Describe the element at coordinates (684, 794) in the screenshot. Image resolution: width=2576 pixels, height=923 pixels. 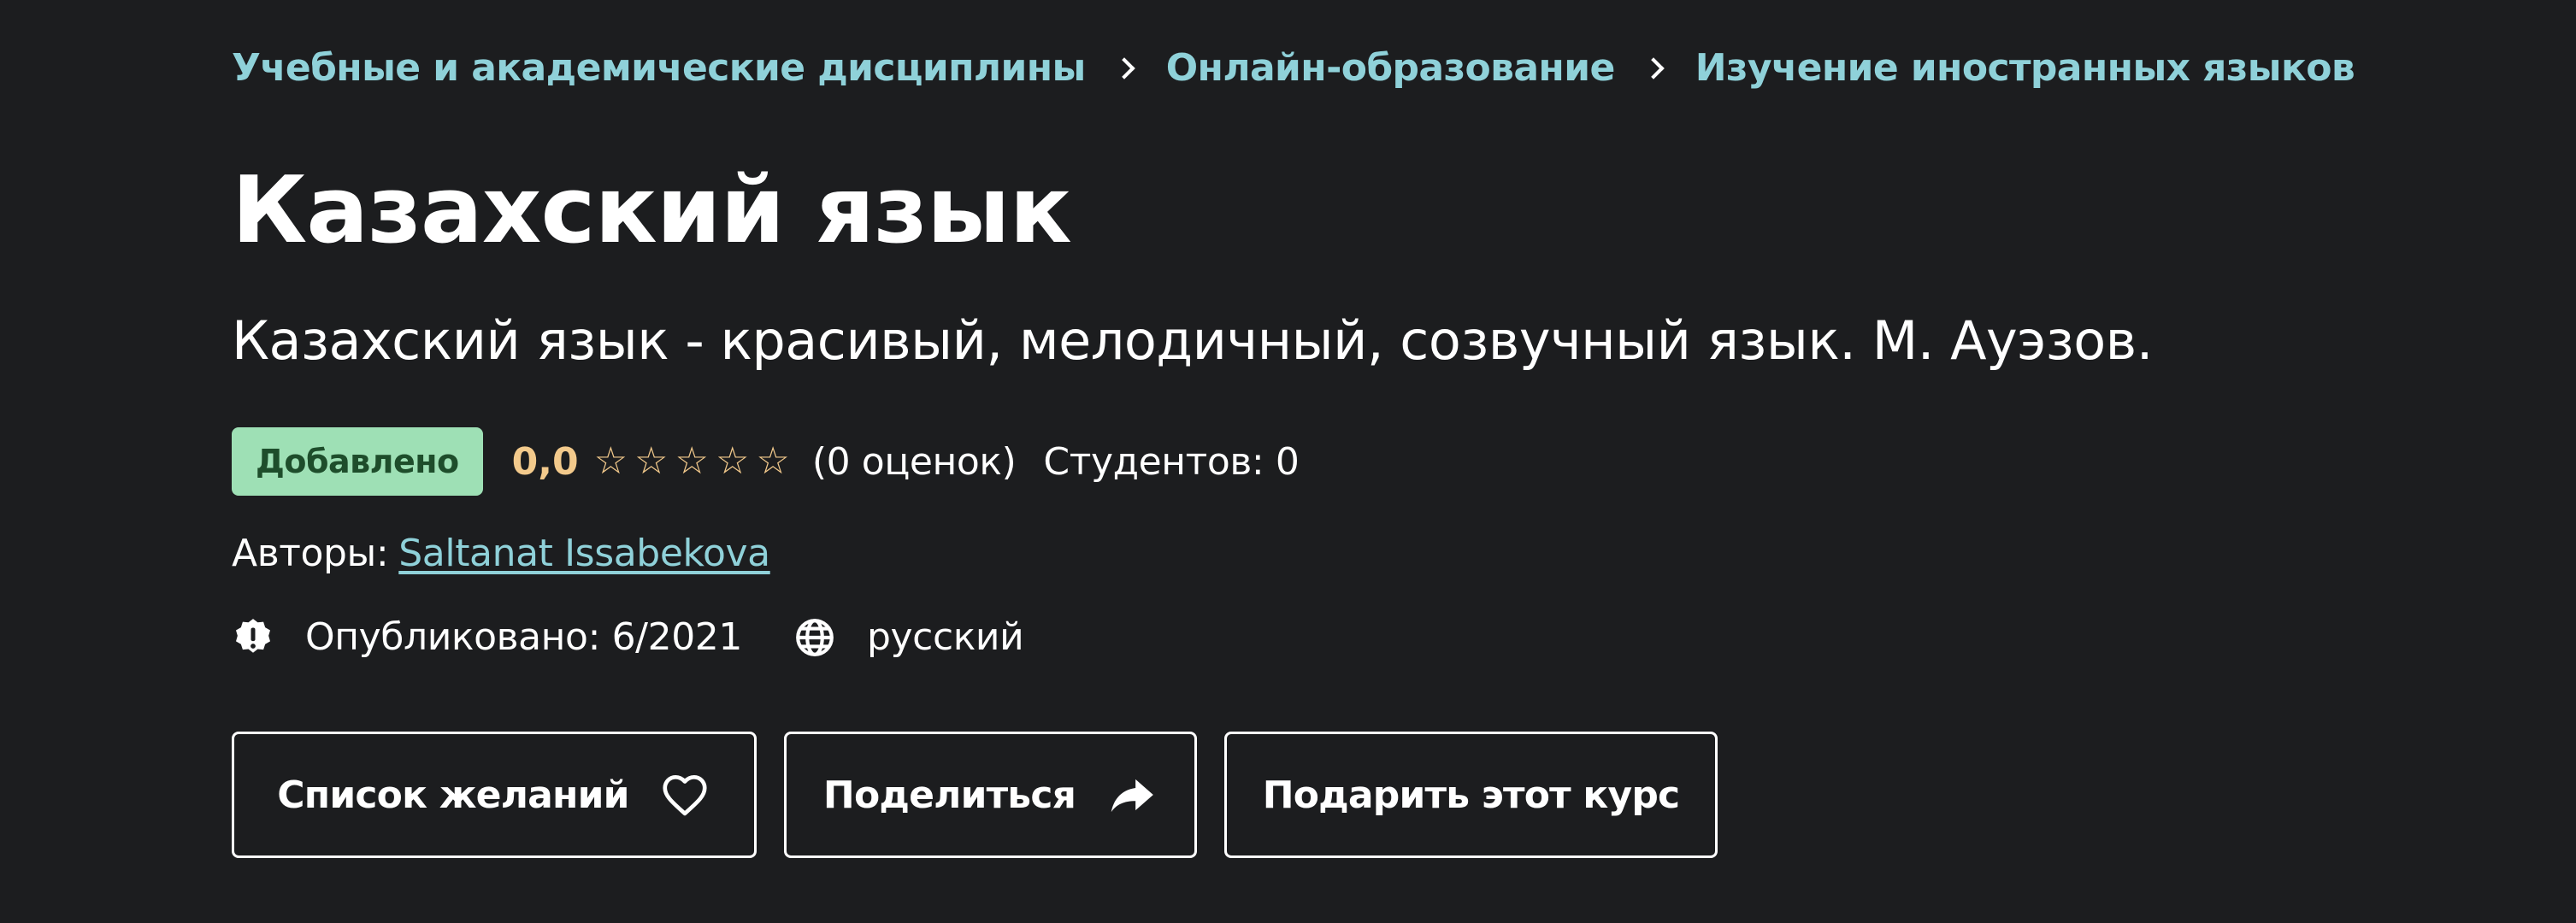
I see `heart-icon` at that location.